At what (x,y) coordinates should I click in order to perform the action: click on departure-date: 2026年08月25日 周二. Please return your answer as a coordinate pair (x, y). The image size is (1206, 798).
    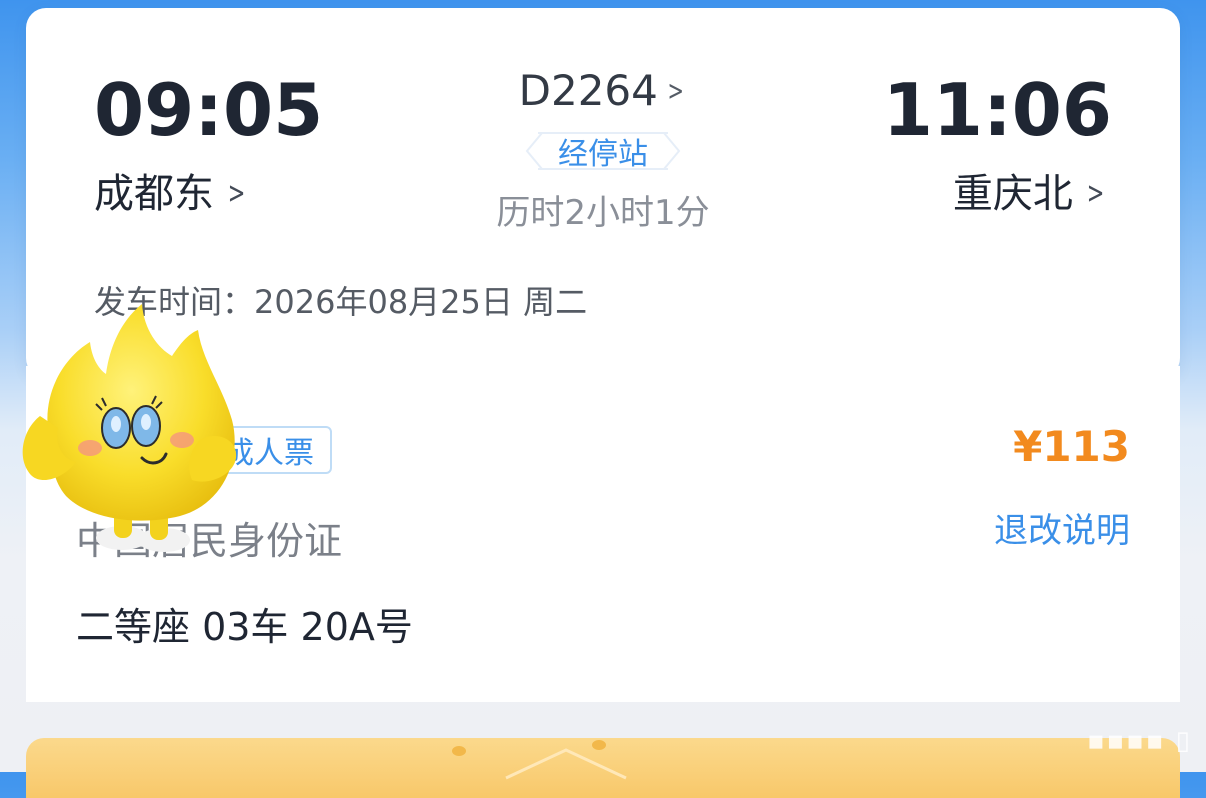
    Looking at the image, I should click on (421, 302).